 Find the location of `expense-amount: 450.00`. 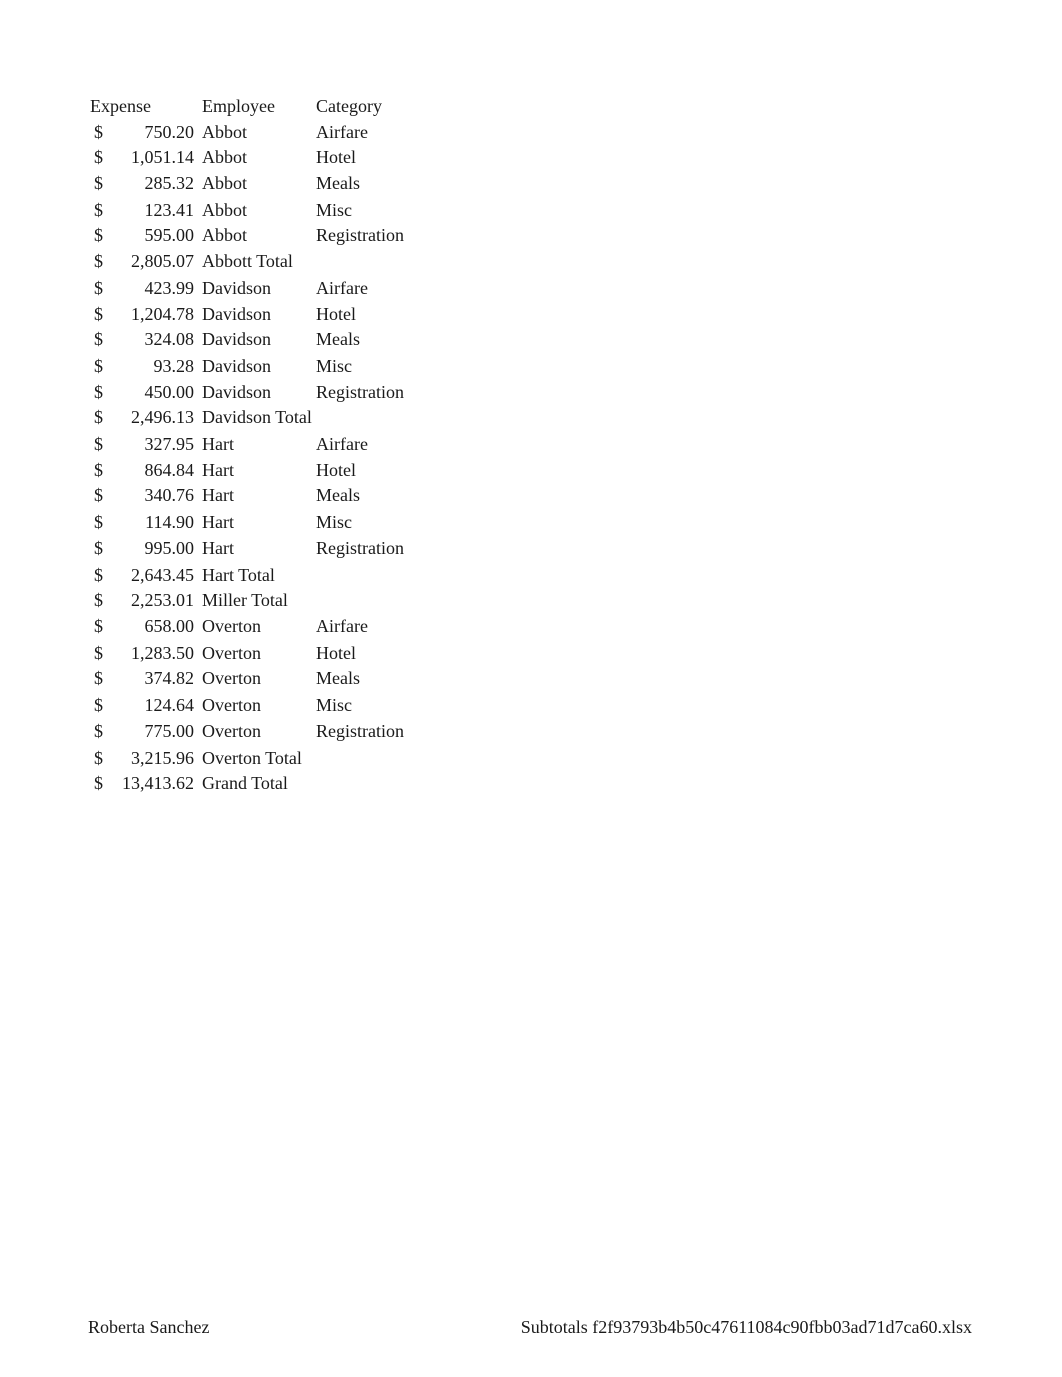

expense-amount: 450.00 is located at coordinates (169, 392).